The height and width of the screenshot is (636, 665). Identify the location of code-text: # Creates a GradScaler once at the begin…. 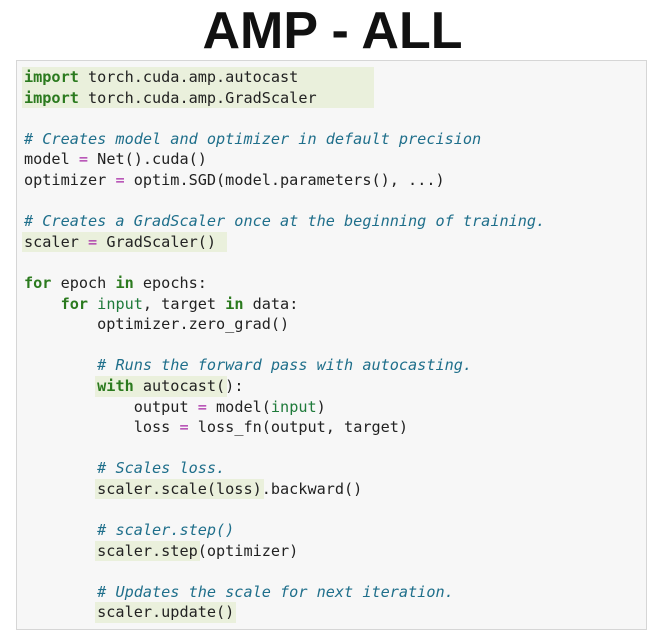
(284, 221).